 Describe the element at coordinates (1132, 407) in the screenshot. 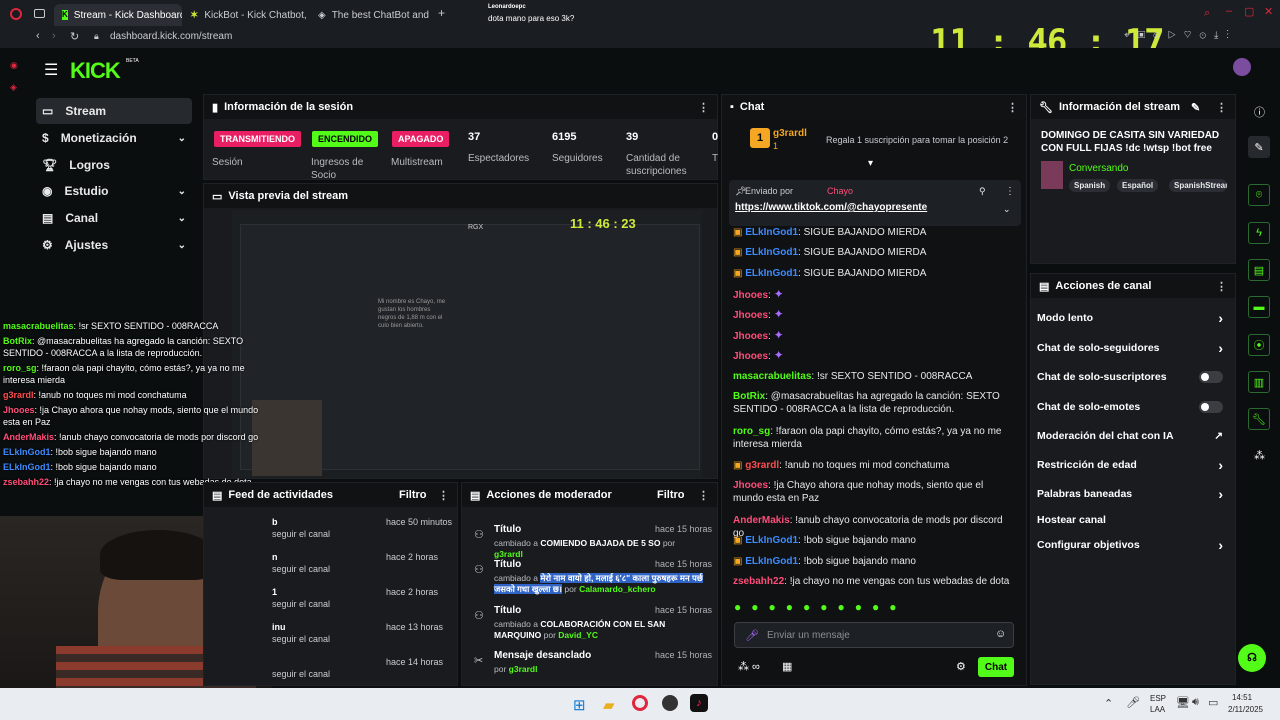

I see `channel-action-item: Chat de solo-emotes` at that location.